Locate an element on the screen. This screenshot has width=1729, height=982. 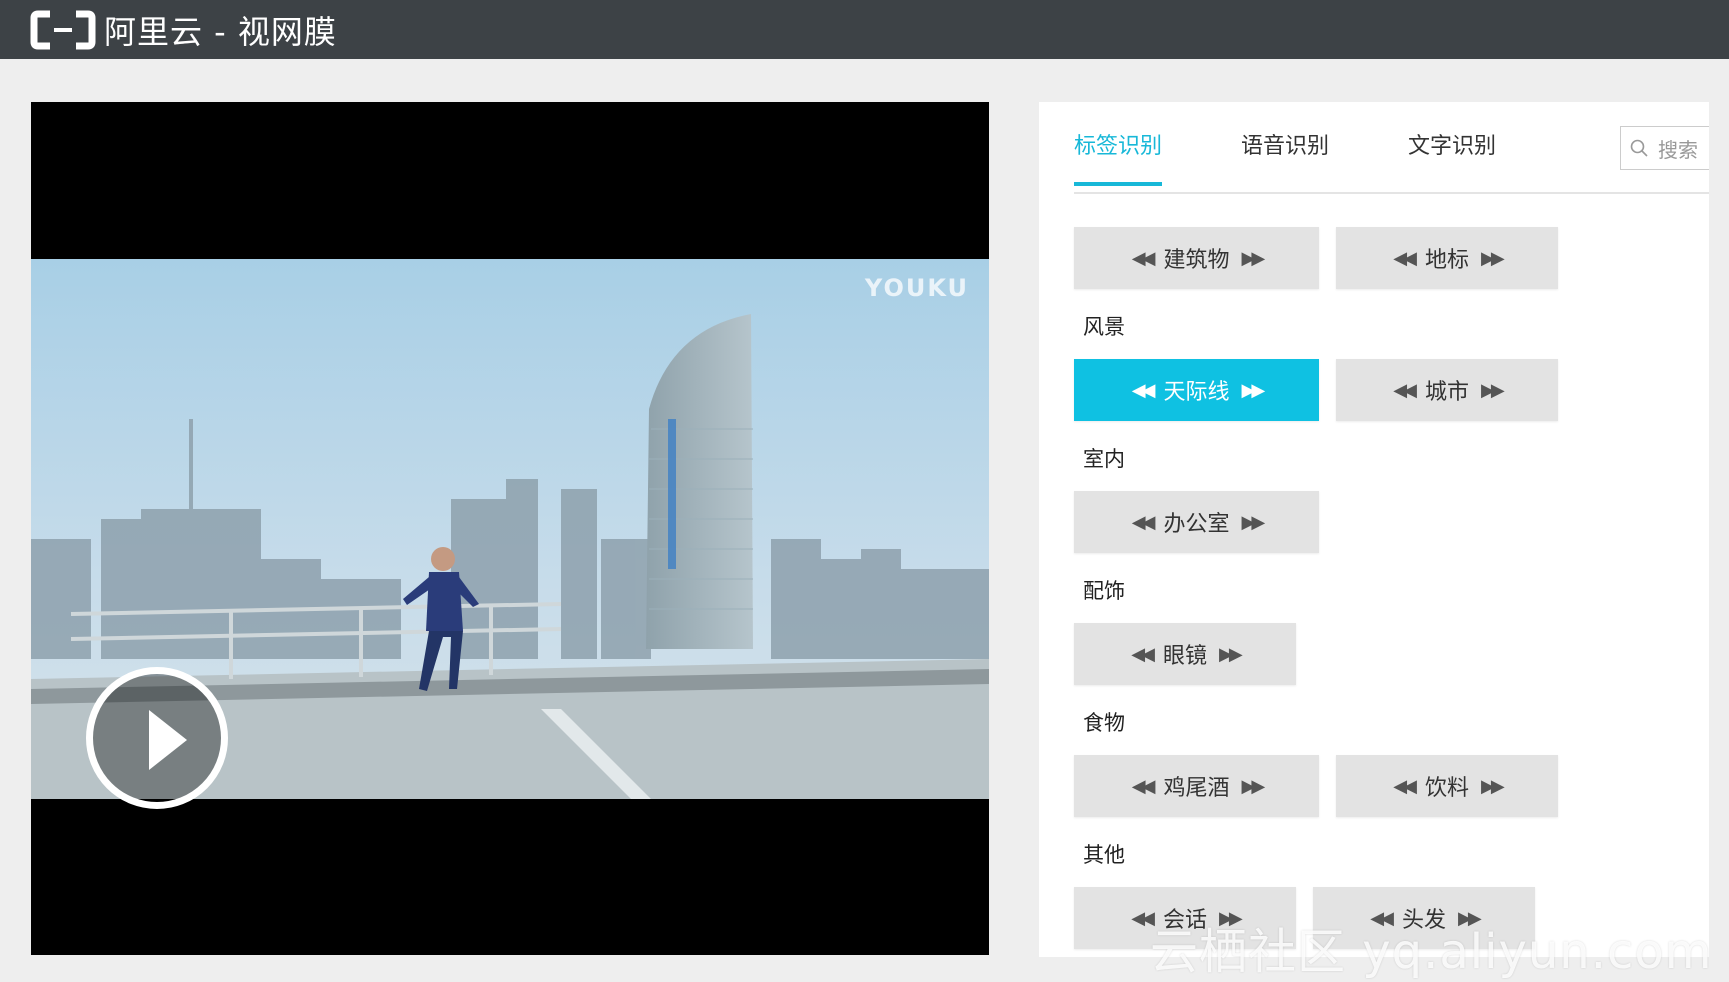
tab-speech-recognition: 语音识别 is located at coordinates (1285, 155).